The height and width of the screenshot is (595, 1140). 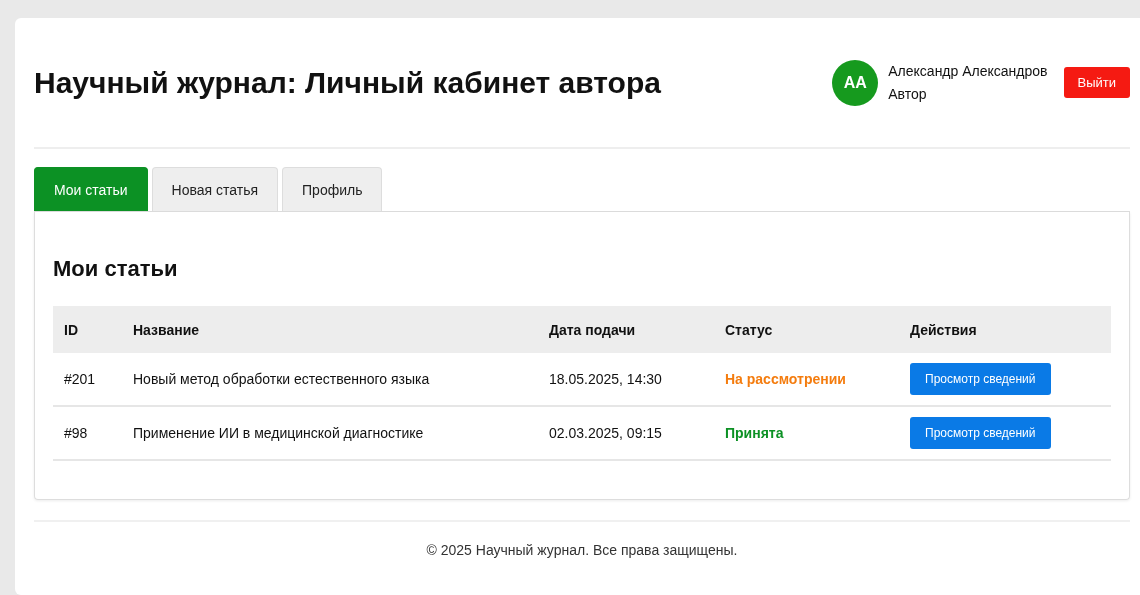 I want to click on tab: Профиль, so click(x=332, y=189).